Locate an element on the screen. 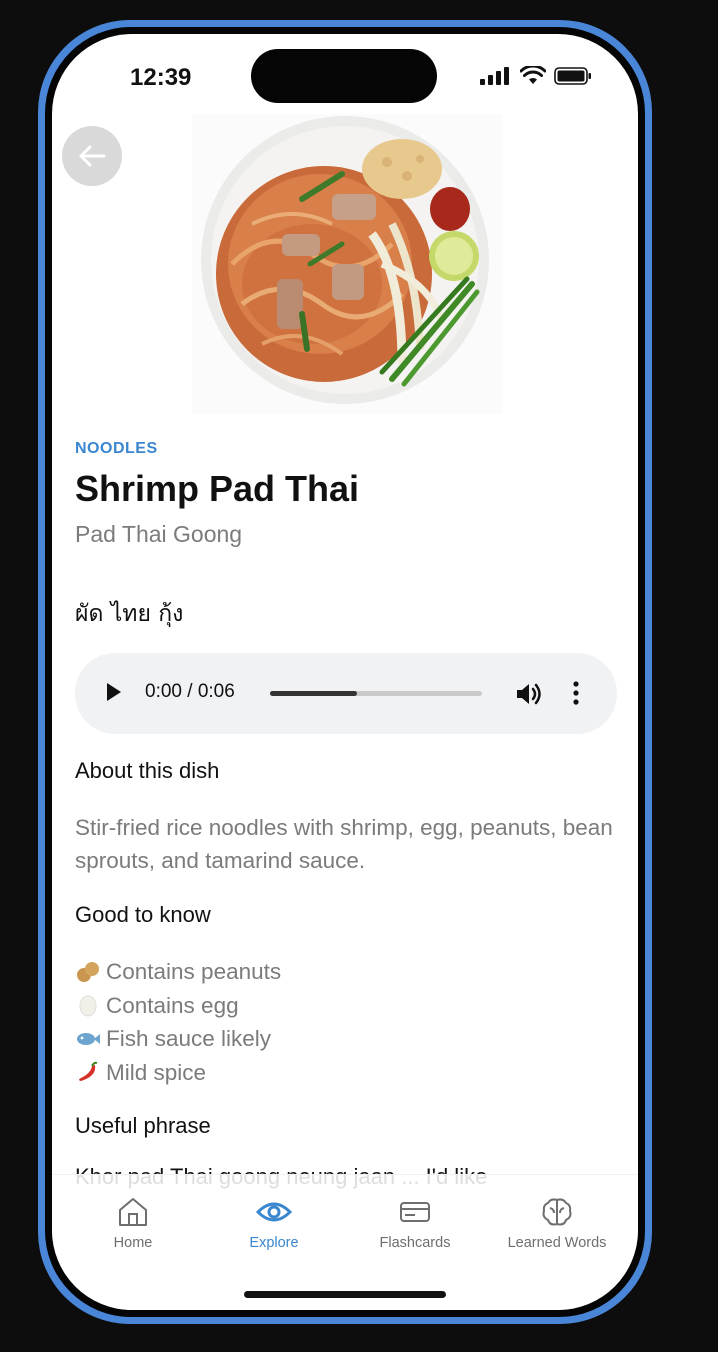 This screenshot has height=1352, width=718. list-item: Contains egg is located at coordinates (178, 1006).